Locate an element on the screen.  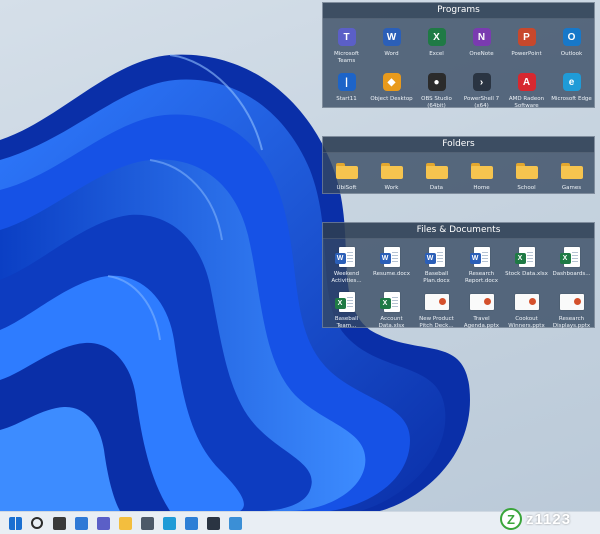
fence-item: N OneNote is located at coordinates (481, 44).